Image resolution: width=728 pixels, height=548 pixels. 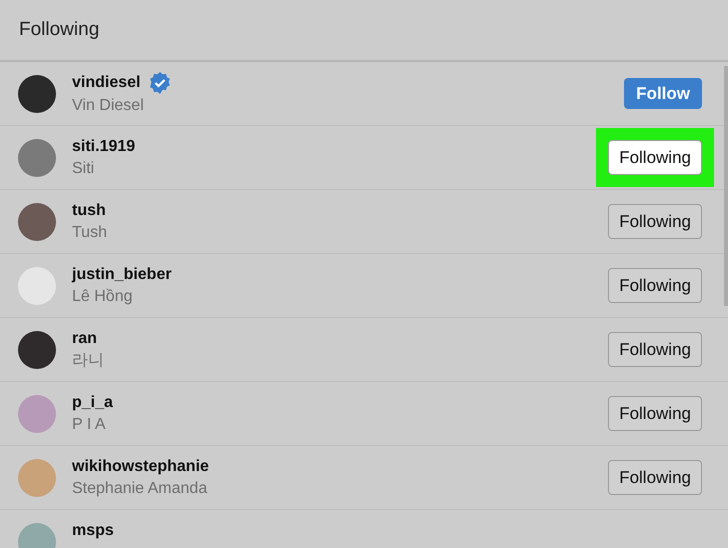 What do you see at coordinates (92, 403) in the screenshot?
I see `username: p_i_a` at bounding box center [92, 403].